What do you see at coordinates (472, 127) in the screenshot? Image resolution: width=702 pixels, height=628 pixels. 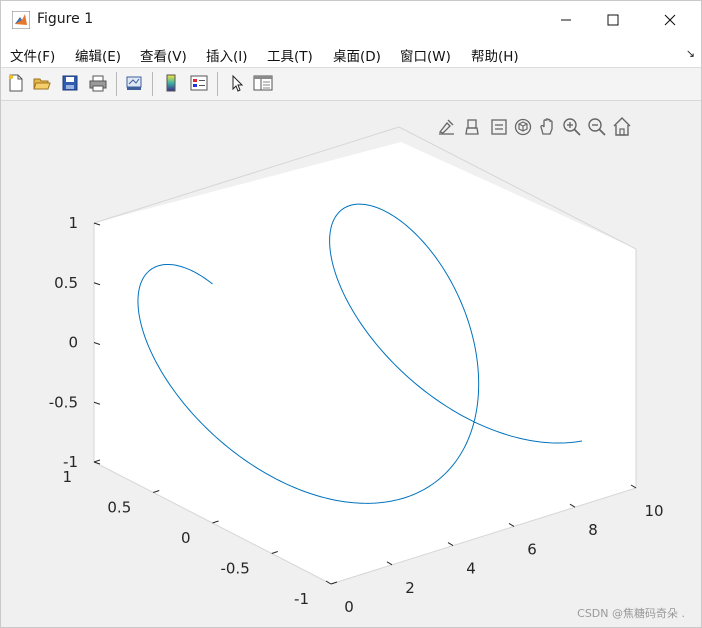 I see `eraser-icon` at bounding box center [472, 127].